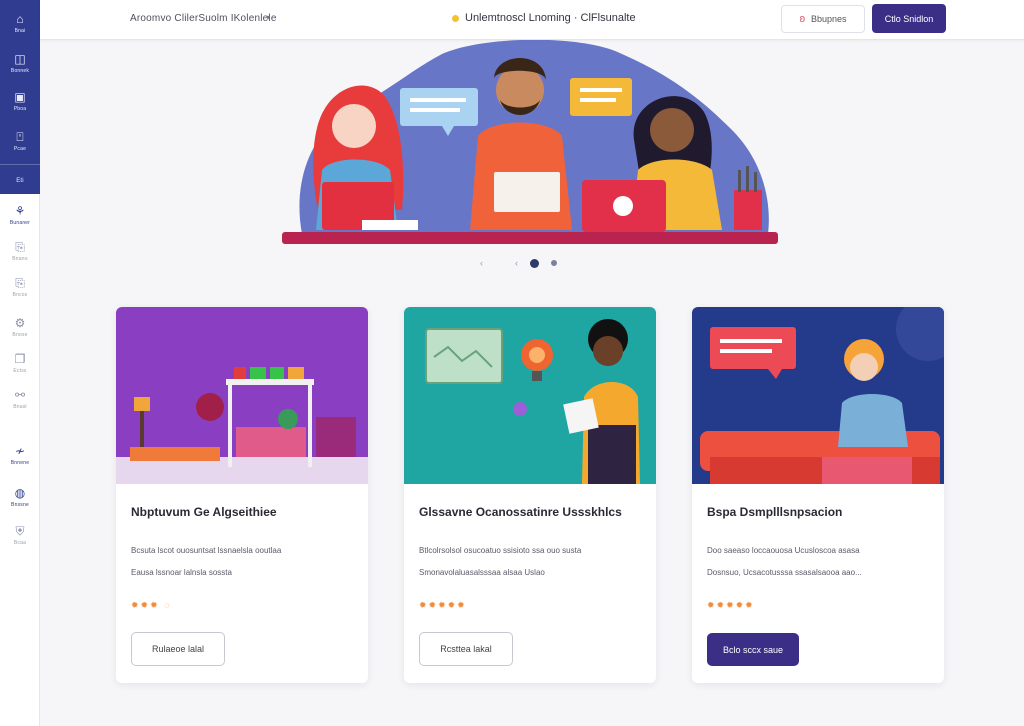  What do you see at coordinates (20, 542) in the screenshot?
I see `sidebar-item-label: Bcaa` at bounding box center [20, 542].